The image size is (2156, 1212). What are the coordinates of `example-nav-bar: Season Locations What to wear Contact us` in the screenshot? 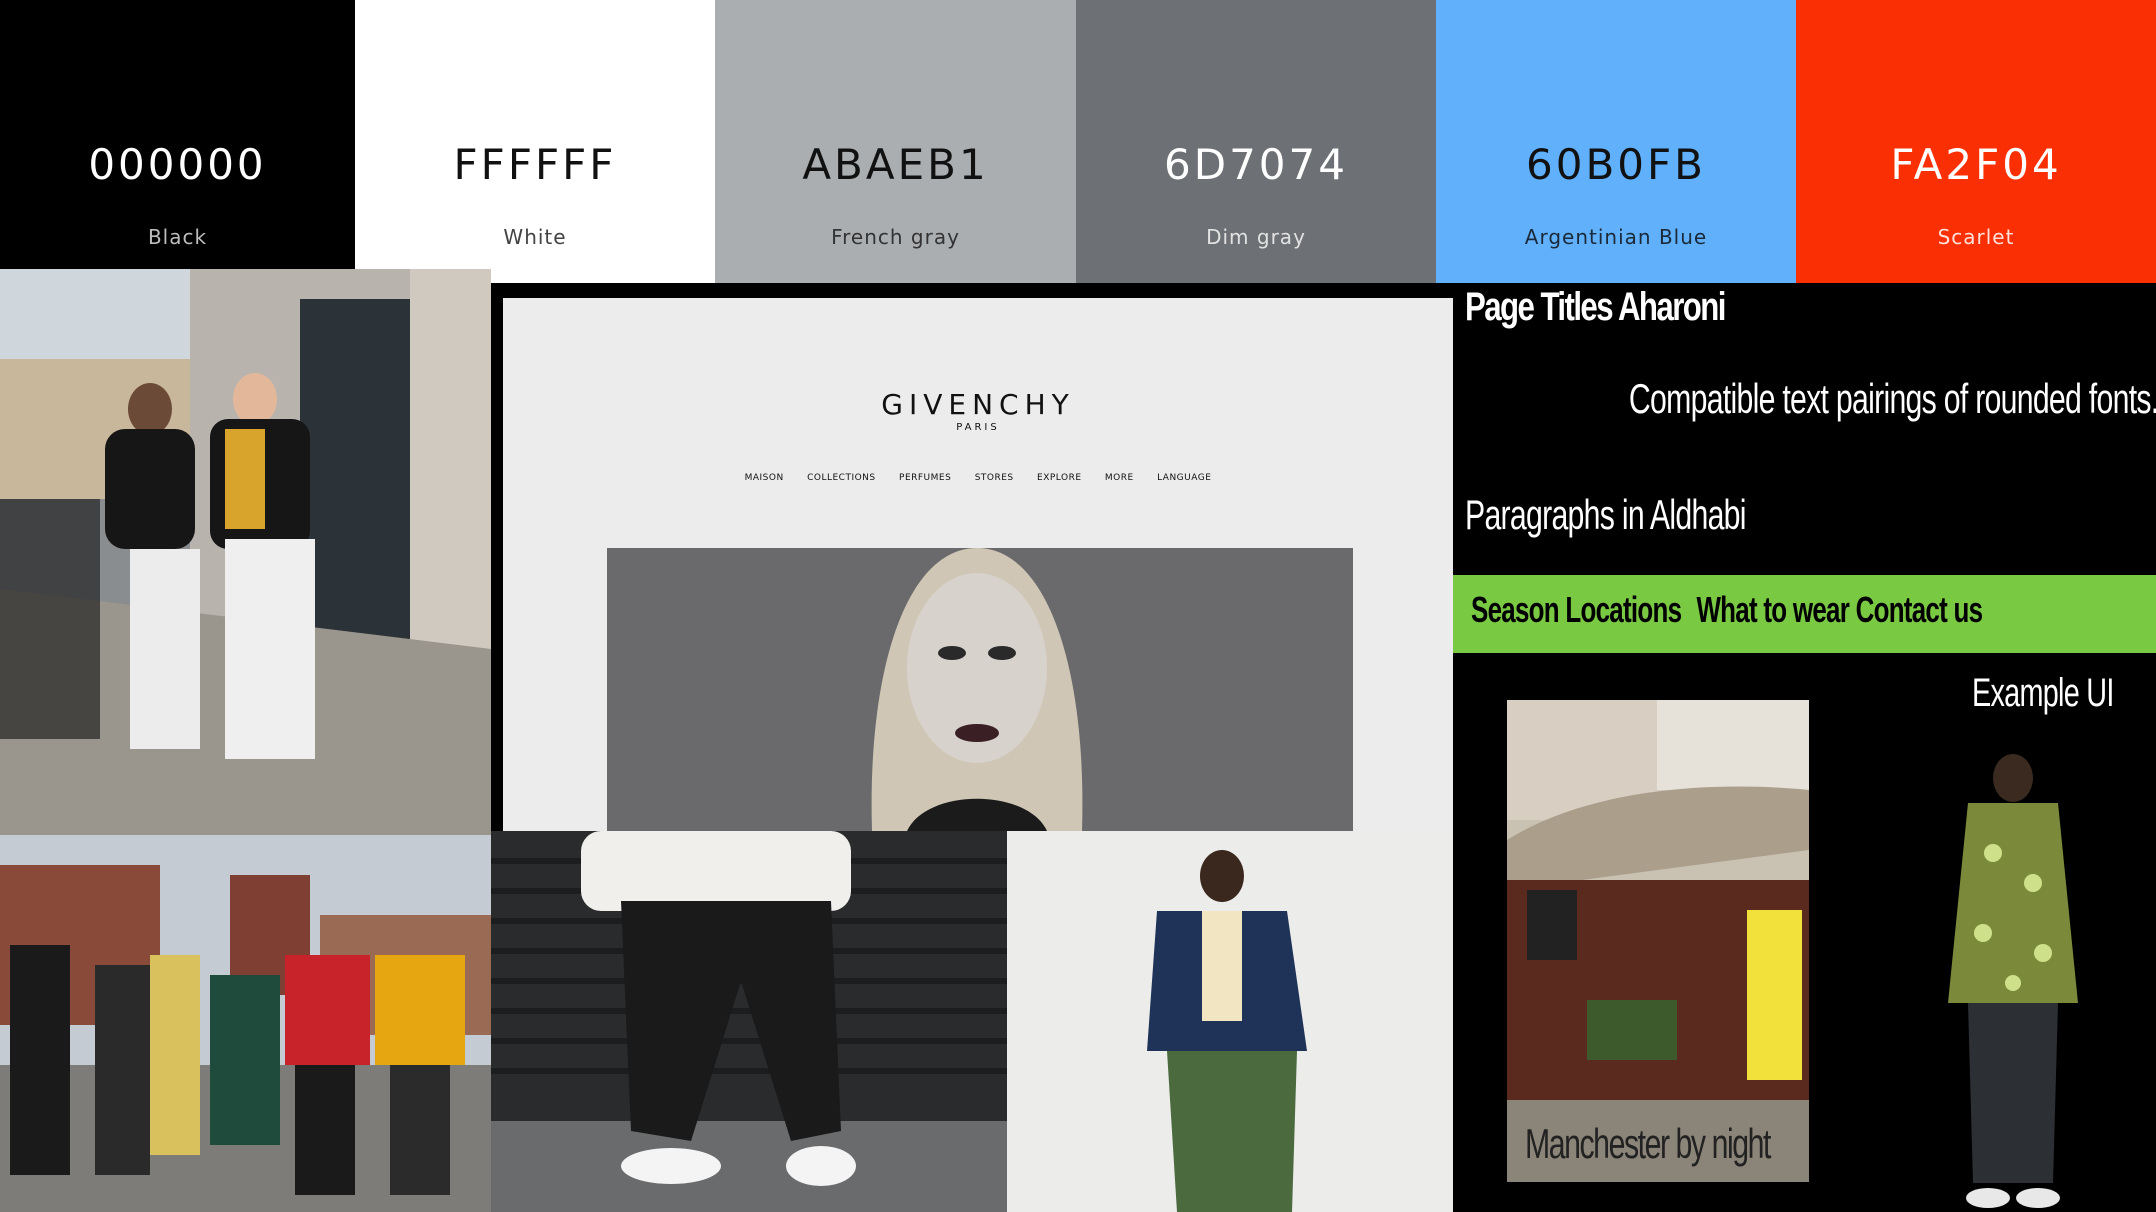 It's located at (1804, 614).